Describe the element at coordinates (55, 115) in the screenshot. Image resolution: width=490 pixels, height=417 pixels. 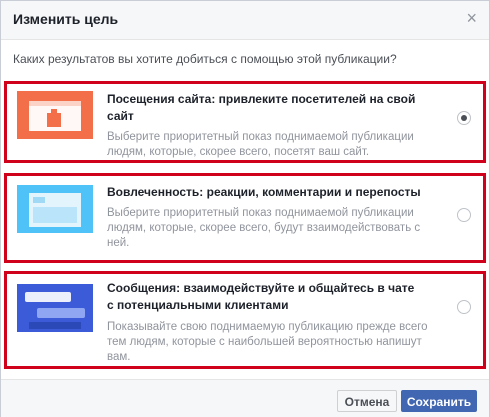
I see `website-visits-illustration` at that location.